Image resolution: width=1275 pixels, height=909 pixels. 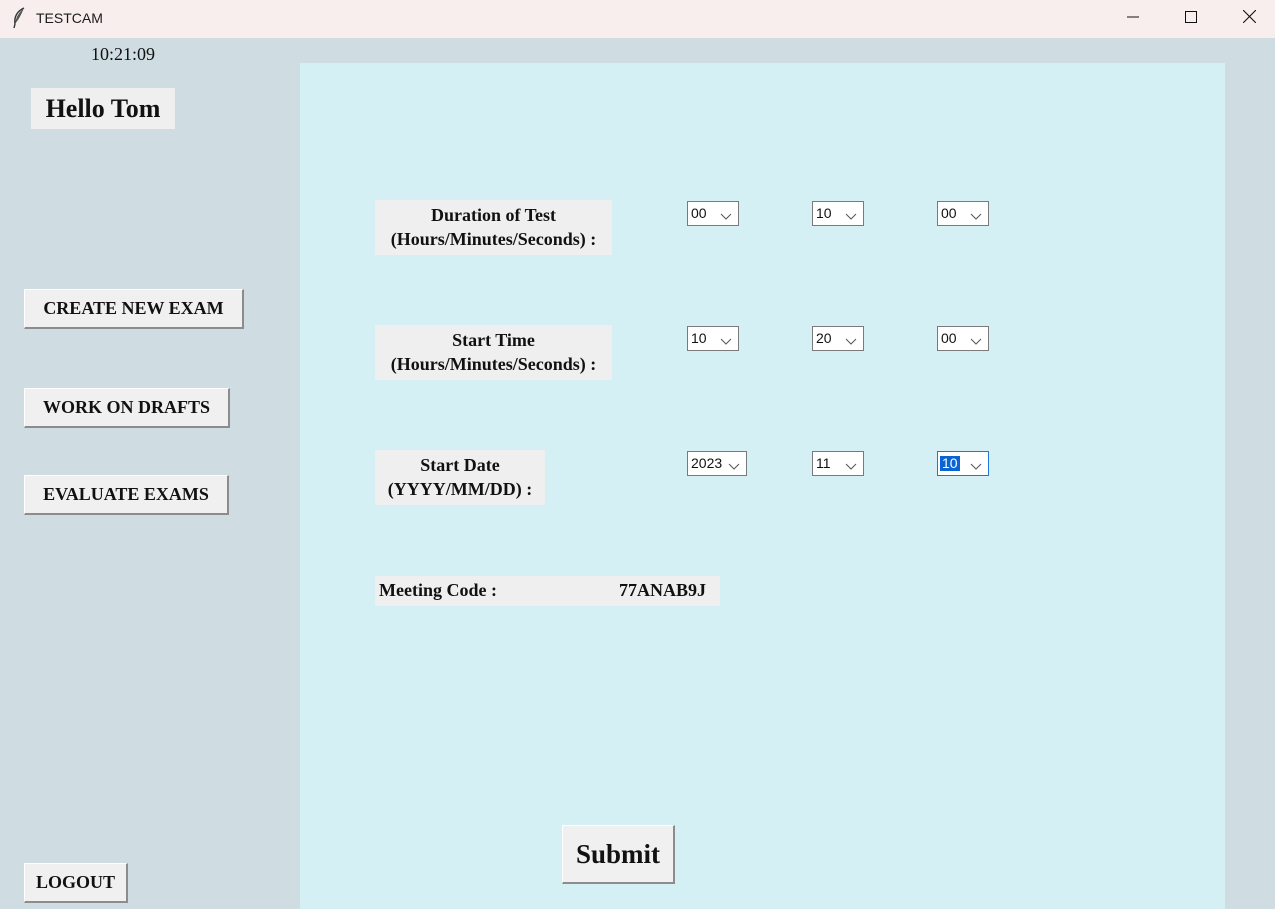 I want to click on window-title: TESTCAM, so click(x=69, y=18).